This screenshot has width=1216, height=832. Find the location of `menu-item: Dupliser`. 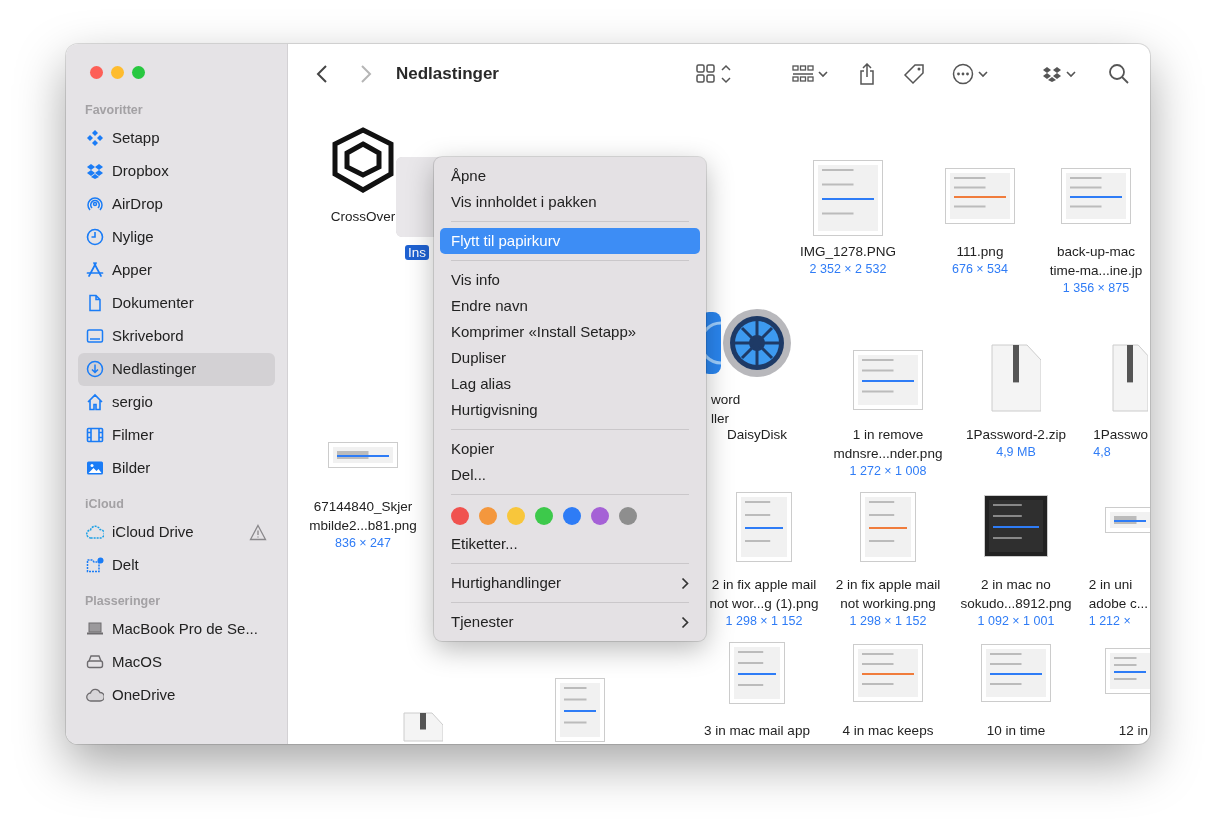

menu-item: Dupliser is located at coordinates (570, 358).